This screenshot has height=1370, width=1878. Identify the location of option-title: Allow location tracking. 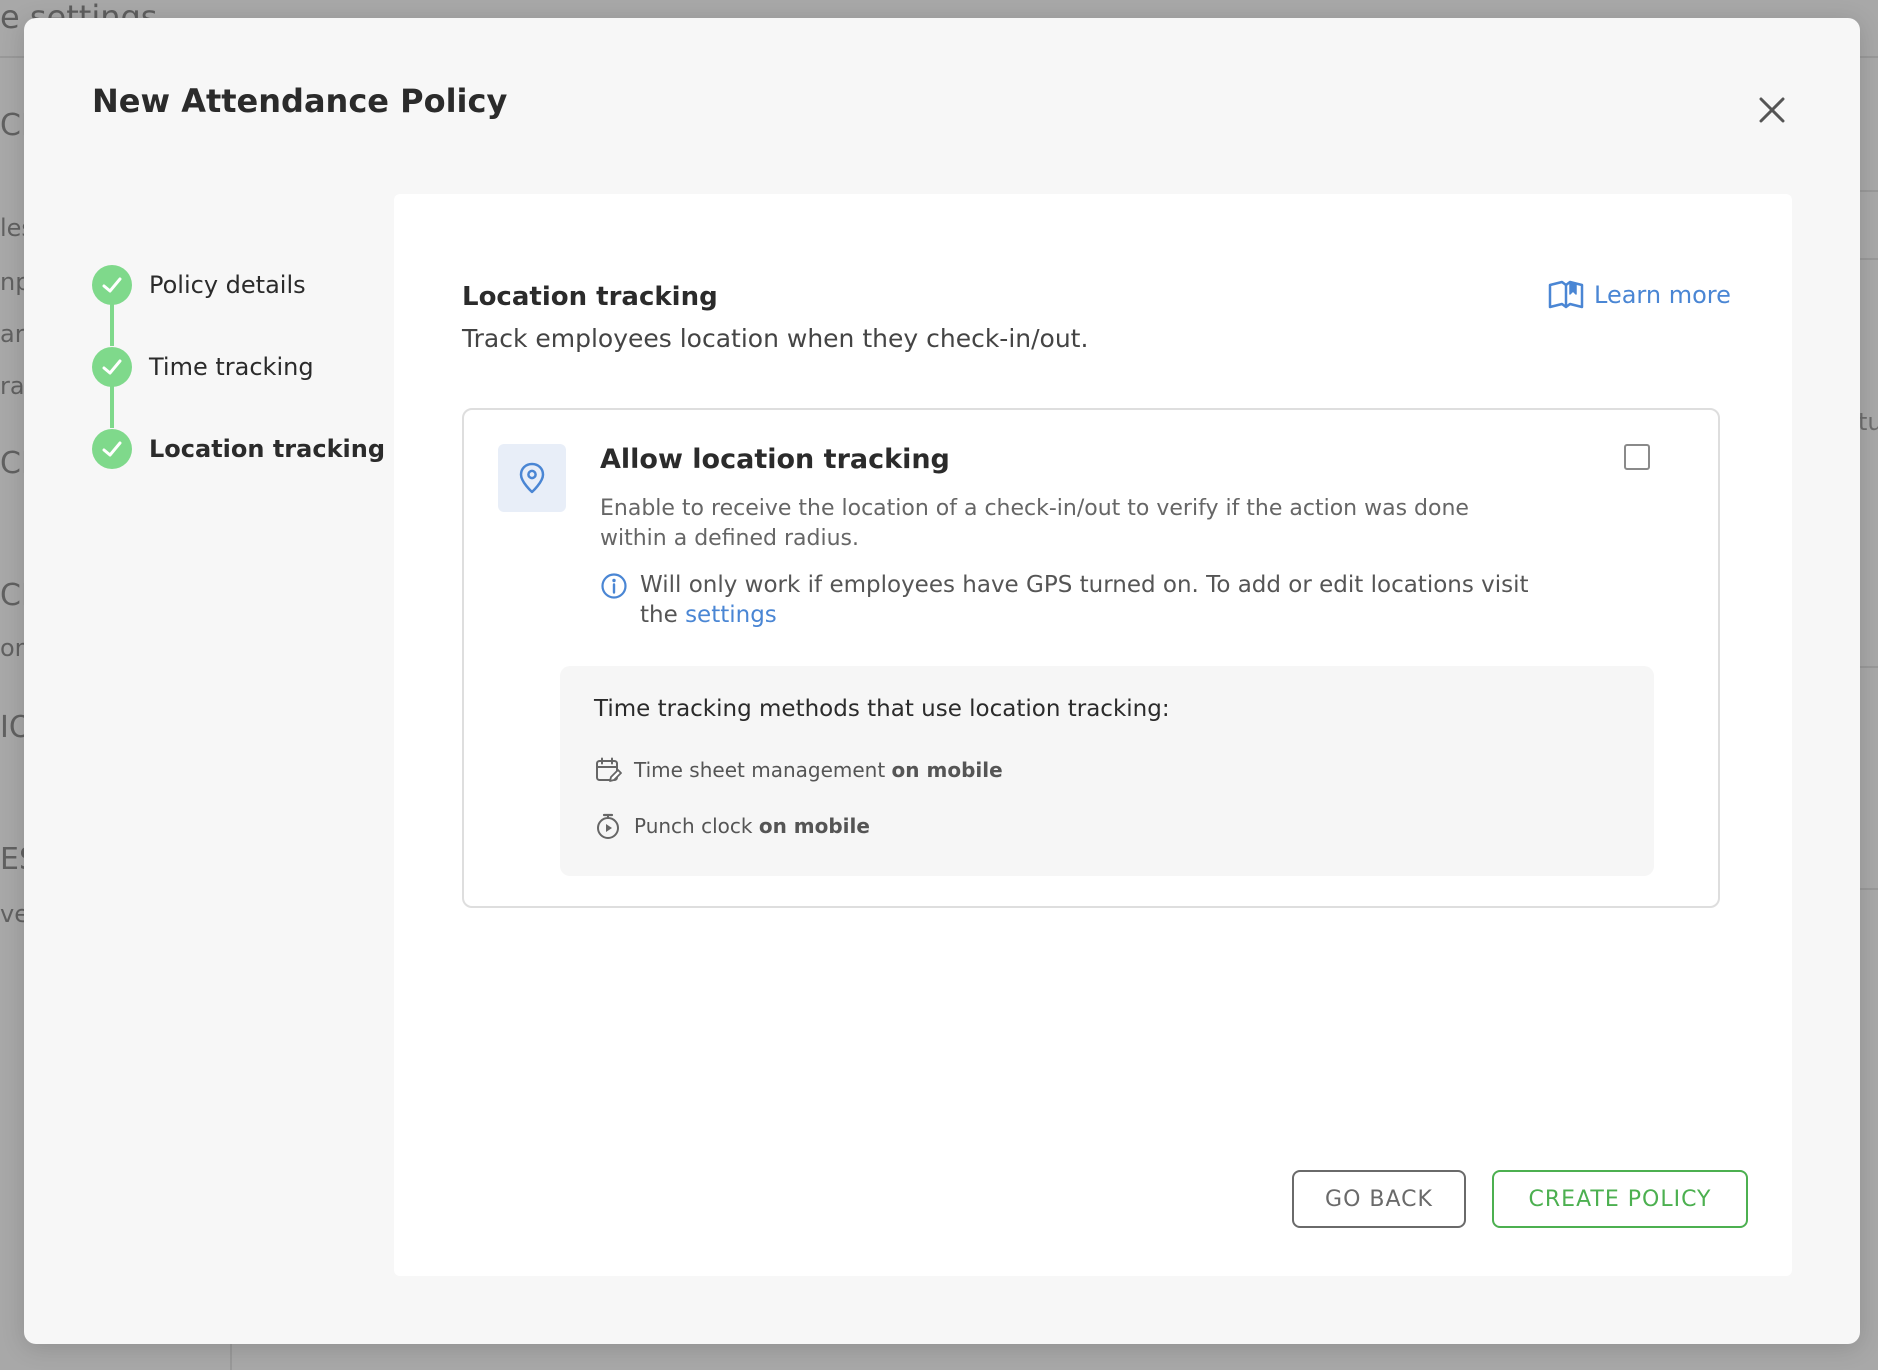
(775, 459).